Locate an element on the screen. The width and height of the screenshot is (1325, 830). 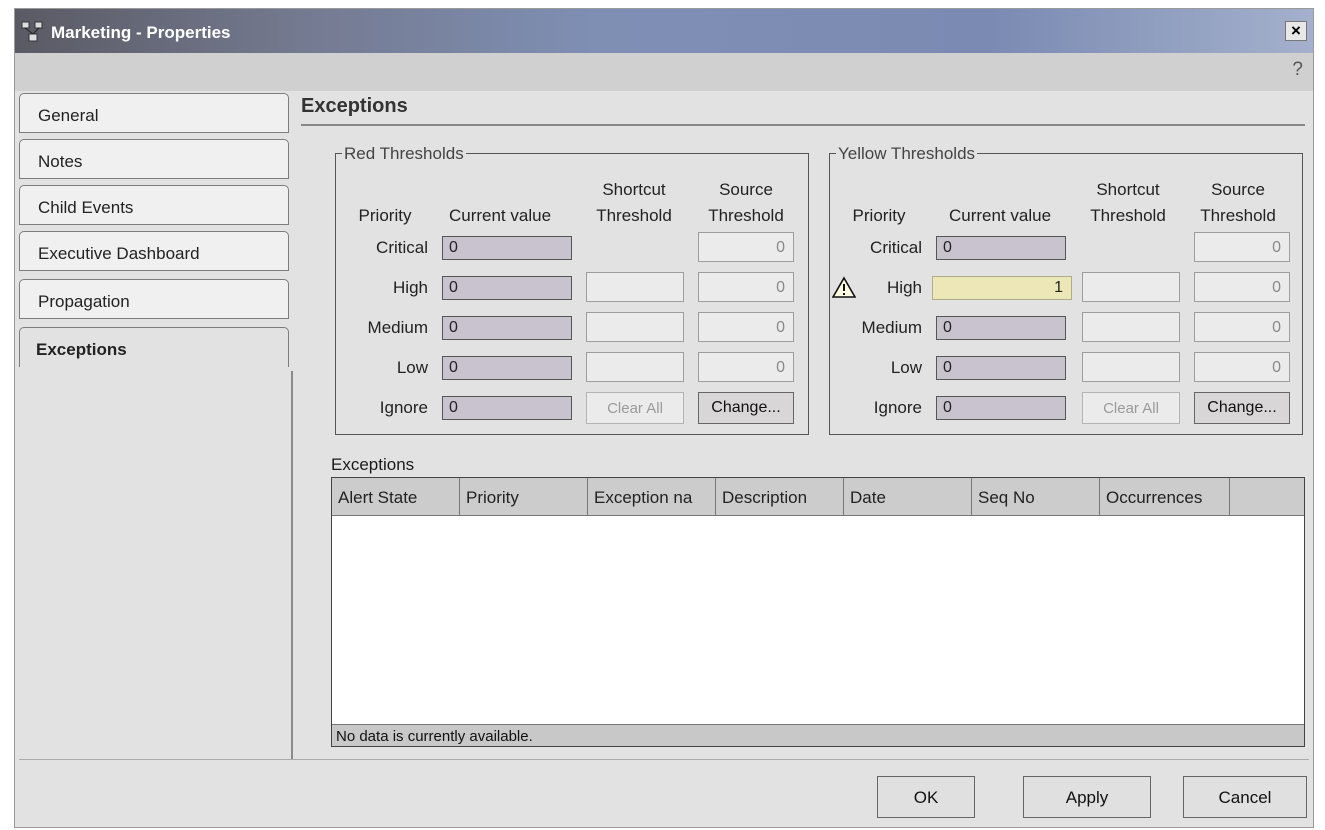
tab-panel-divider is located at coordinates (292, 565).